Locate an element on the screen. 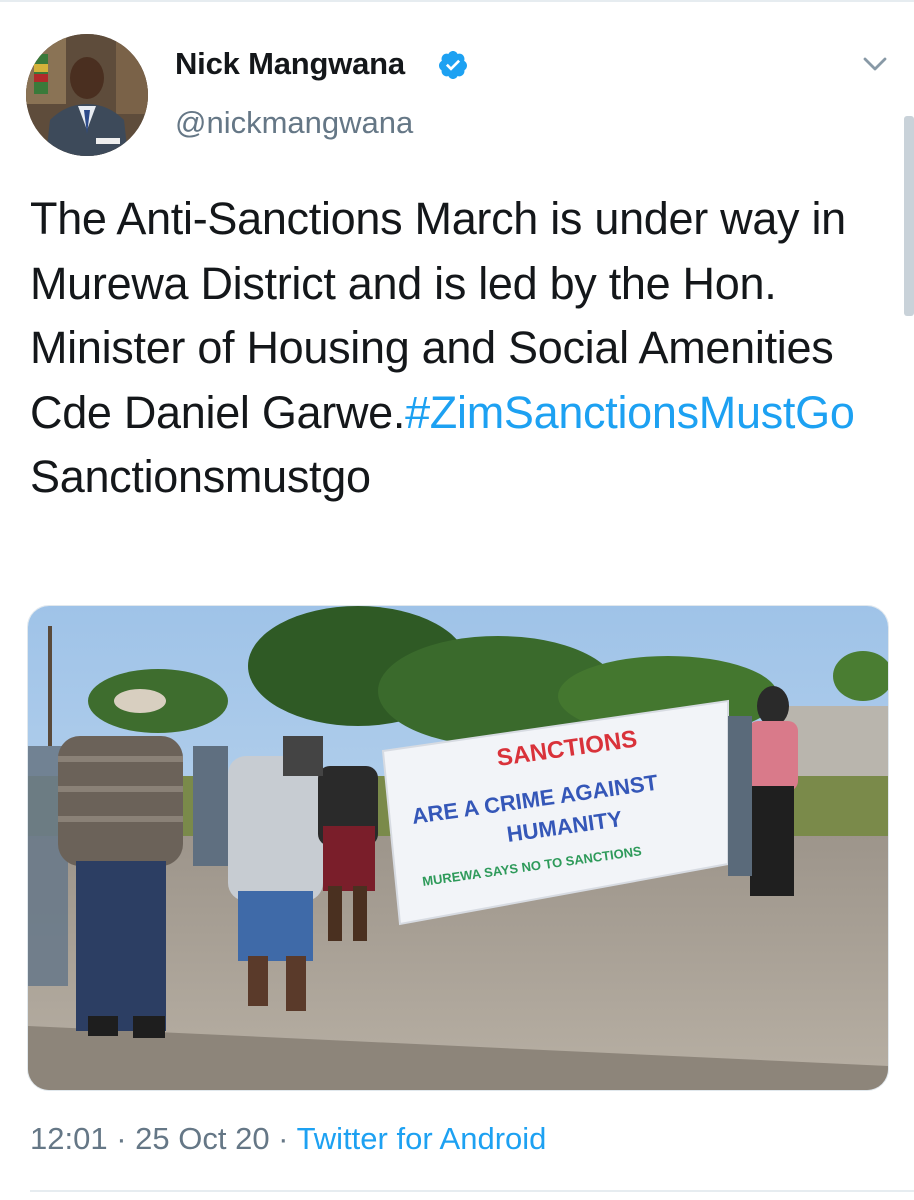 The image size is (914, 1200). chevron-down-icon is located at coordinates (875, 64).